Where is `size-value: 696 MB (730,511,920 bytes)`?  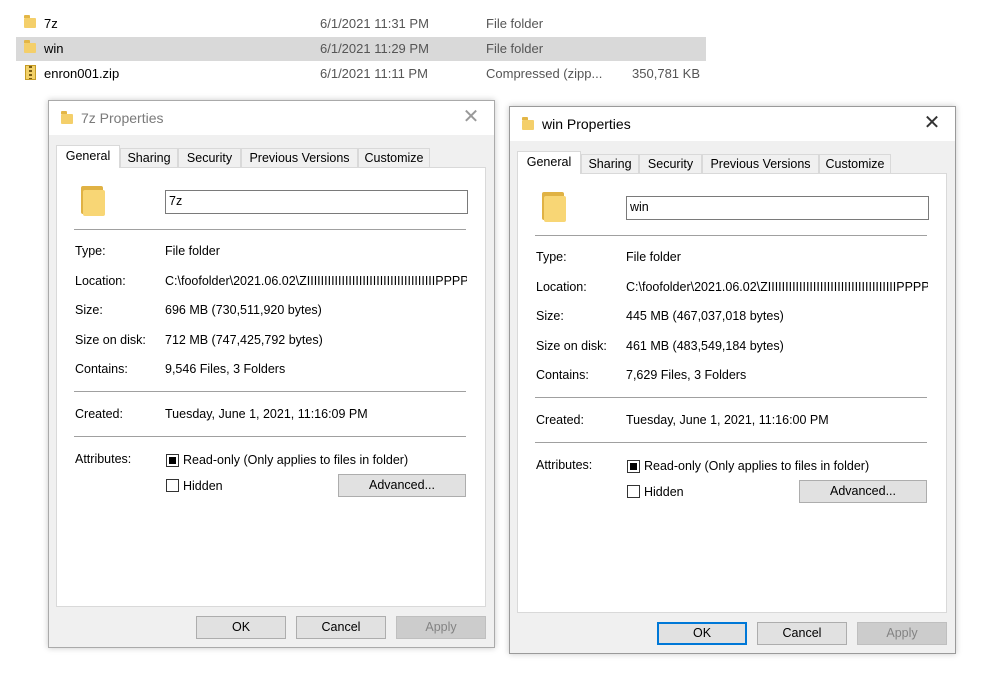 size-value: 696 MB (730,511,920 bytes) is located at coordinates (243, 310).